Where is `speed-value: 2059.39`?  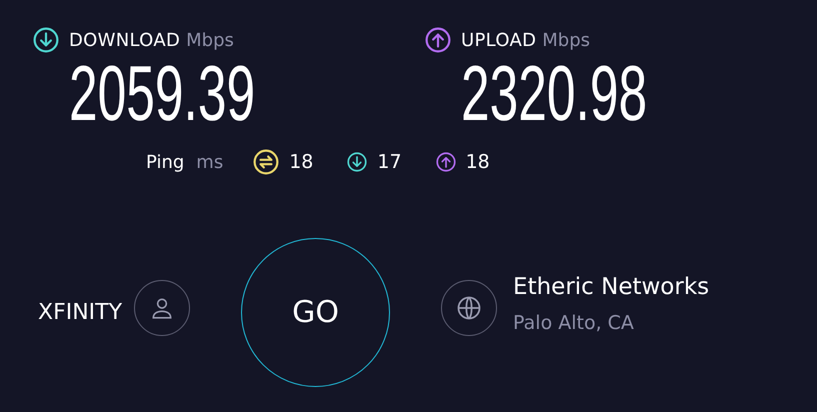
speed-value: 2059.39 is located at coordinates (162, 93).